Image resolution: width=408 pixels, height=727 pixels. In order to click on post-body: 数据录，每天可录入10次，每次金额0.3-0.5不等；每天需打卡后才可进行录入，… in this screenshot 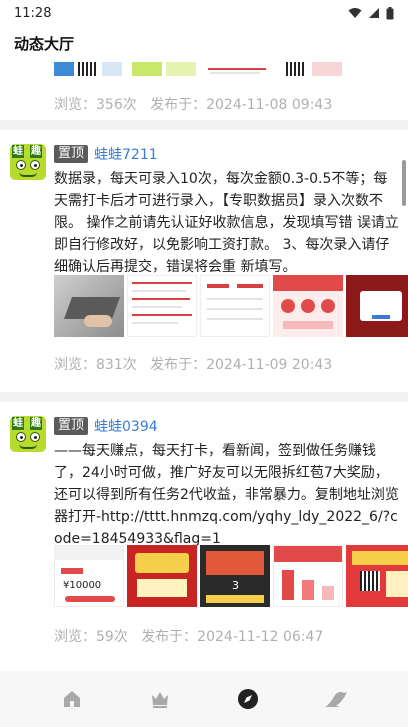, I will do `click(226, 223)`.